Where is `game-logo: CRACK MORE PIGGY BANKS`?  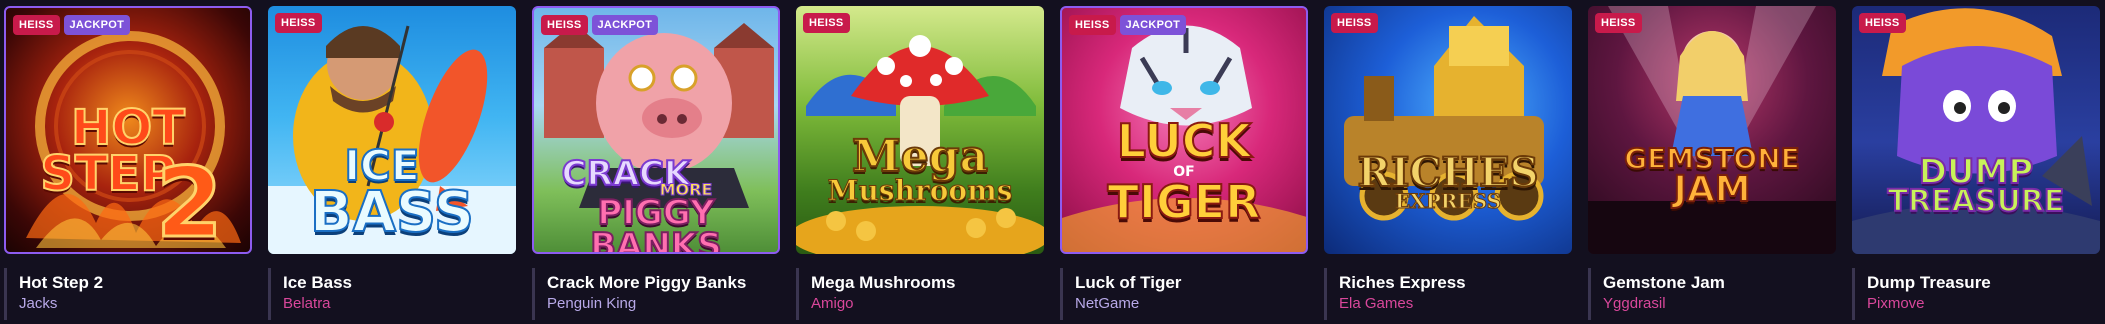 game-logo: CRACK MORE PIGGY BANKS is located at coordinates (656, 205).